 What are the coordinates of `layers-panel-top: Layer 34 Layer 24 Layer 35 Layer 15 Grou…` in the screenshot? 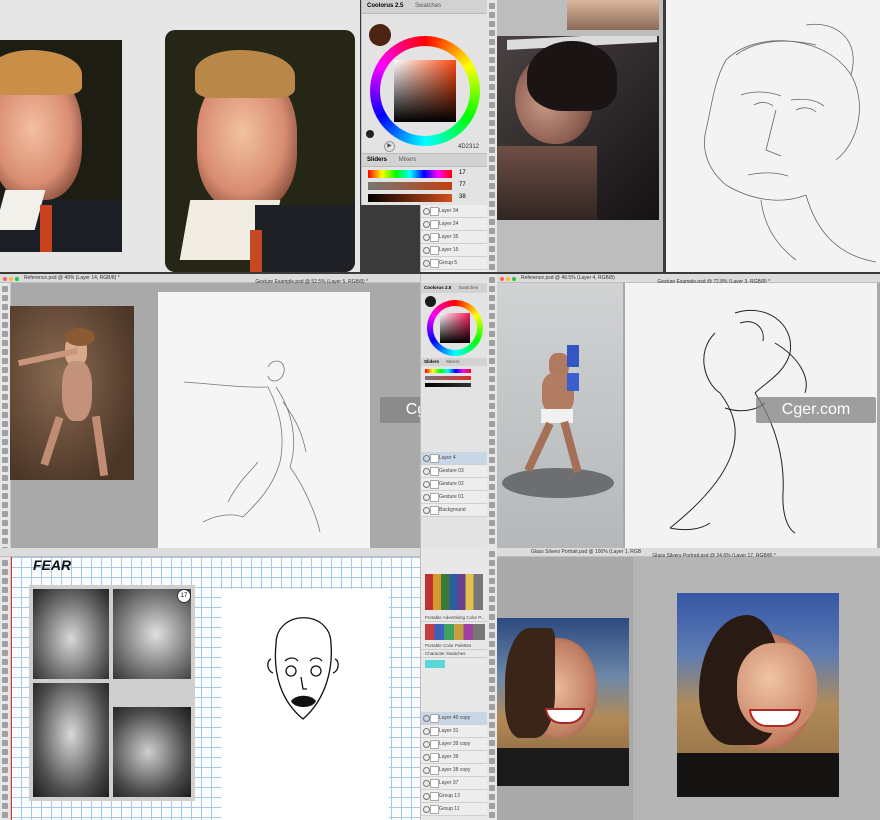 It's located at (454, 238).